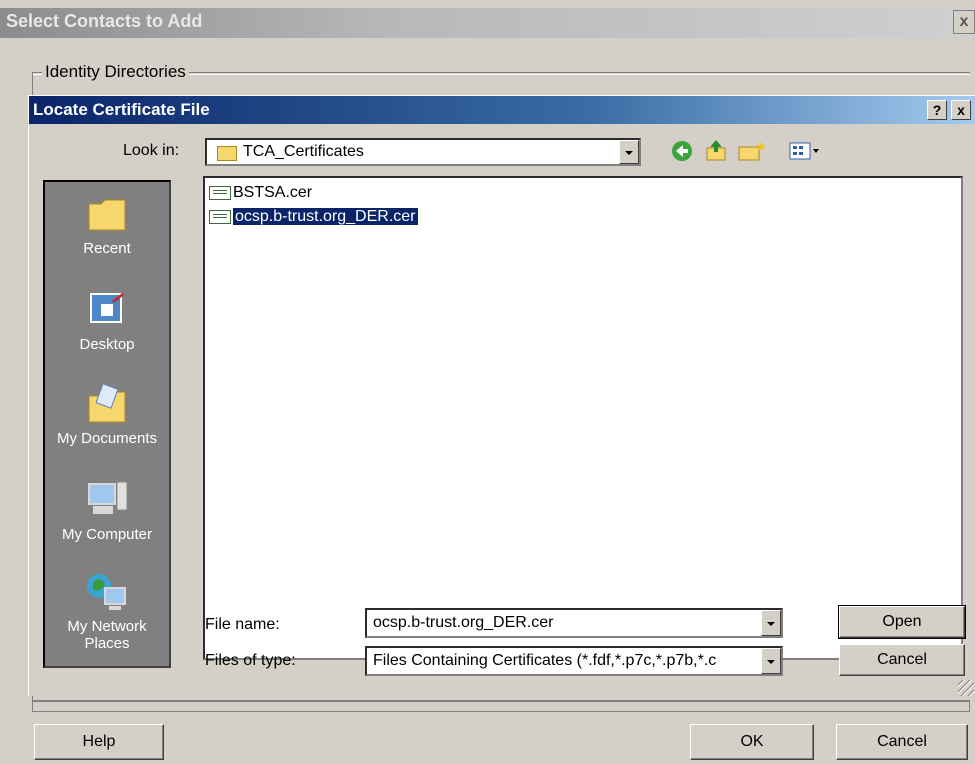 The image size is (975, 764). Describe the element at coordinates (716, 151) in the screenshot. I see `up-folder-icon` at that location.